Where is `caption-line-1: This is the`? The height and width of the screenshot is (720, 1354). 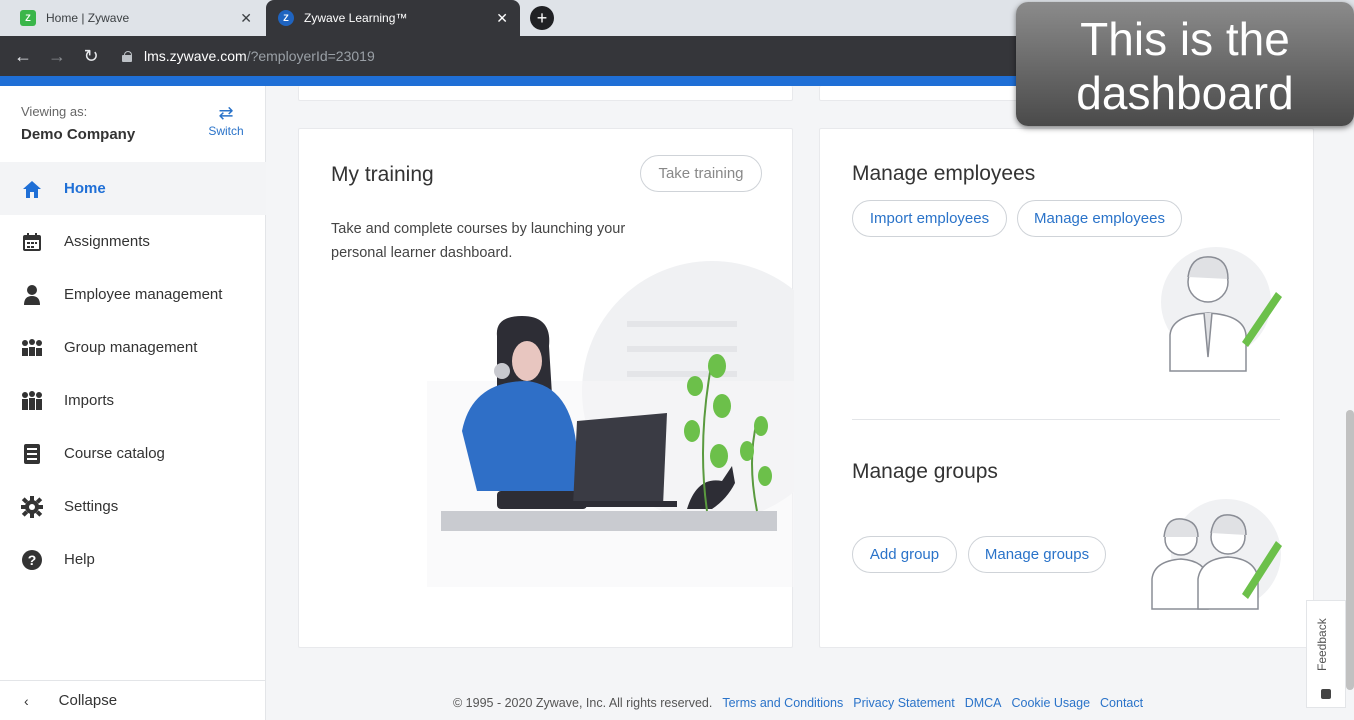 caption-line-1: This is the is located at coordinates (1185, 39).